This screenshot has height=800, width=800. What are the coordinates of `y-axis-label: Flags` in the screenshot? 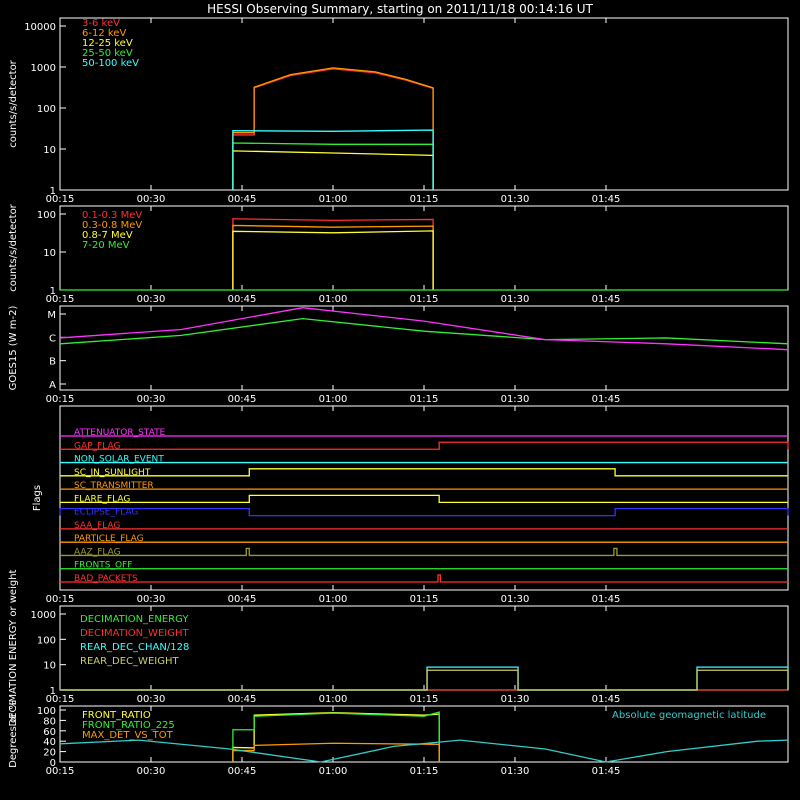 It's located at (37, 498).